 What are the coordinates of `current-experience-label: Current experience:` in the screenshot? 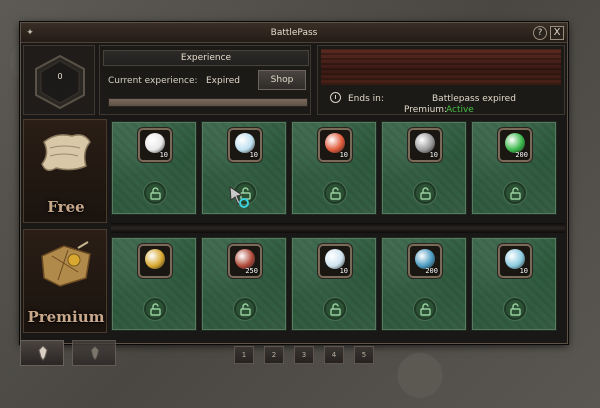 It's located at (153, 81).